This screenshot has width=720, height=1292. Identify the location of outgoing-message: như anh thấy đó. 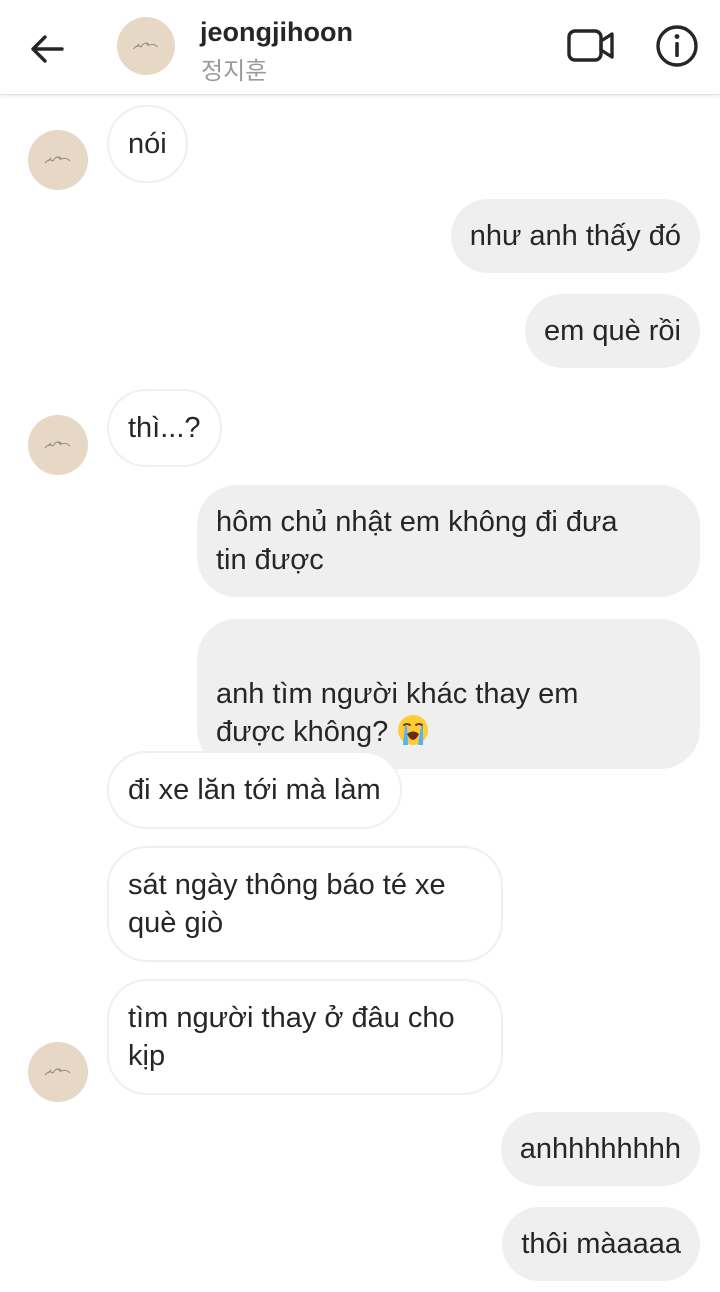
(575, 236).